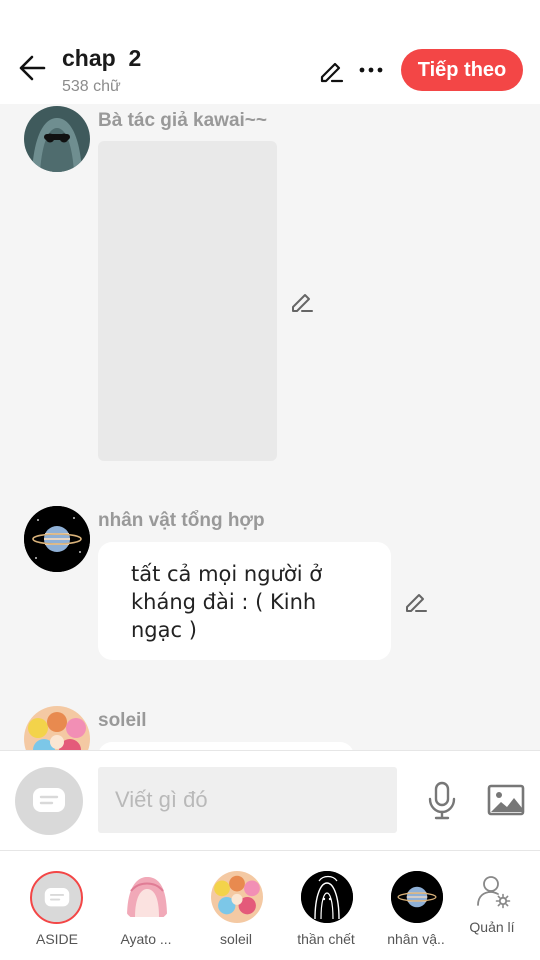  I want to click on character-than-chet: thần chết, so click(326, 905).